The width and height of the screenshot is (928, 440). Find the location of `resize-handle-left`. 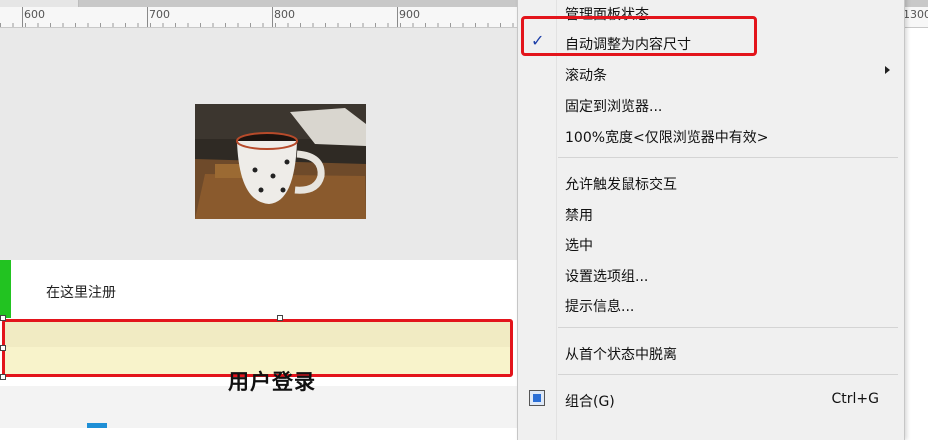

resize-handle-left is located at coordinates (3, 348).